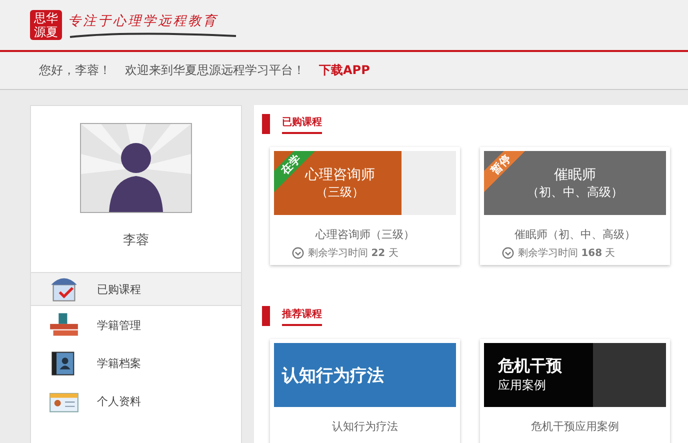  I want to click on banner-subtitle: （三级）, so click(340, 192).